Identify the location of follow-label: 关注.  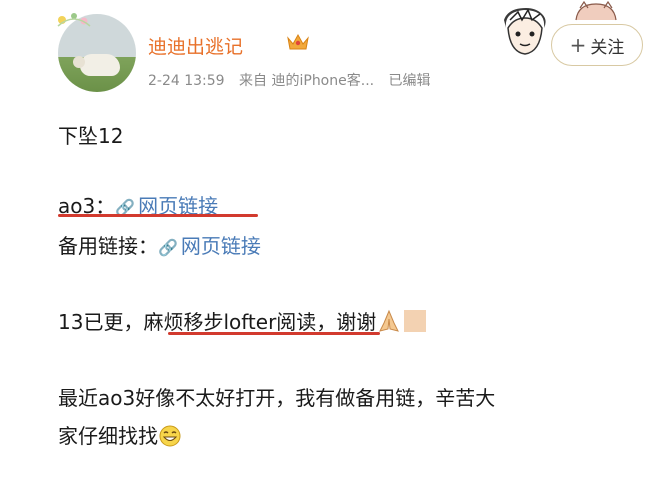
(607, 47).